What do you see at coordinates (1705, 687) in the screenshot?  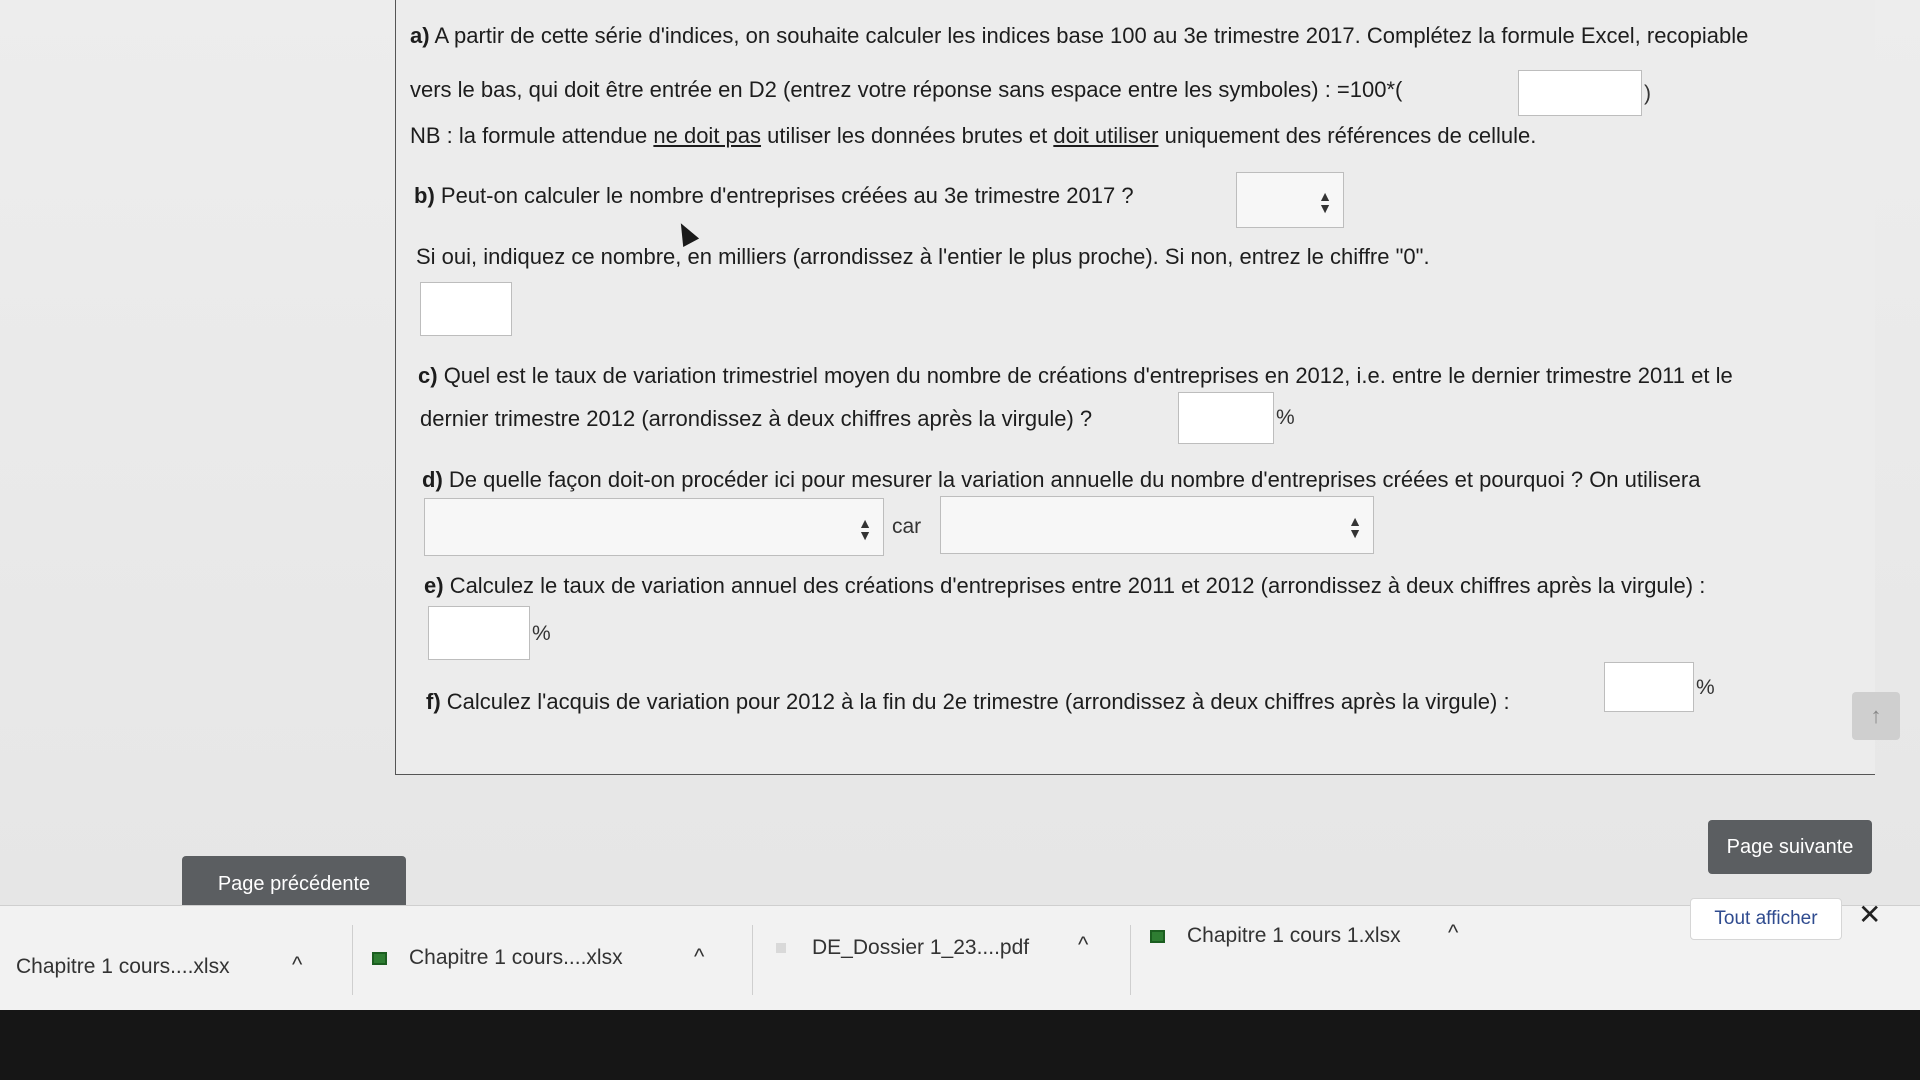 I see `question-f-percent: %` at bounding box center [1705, 687].